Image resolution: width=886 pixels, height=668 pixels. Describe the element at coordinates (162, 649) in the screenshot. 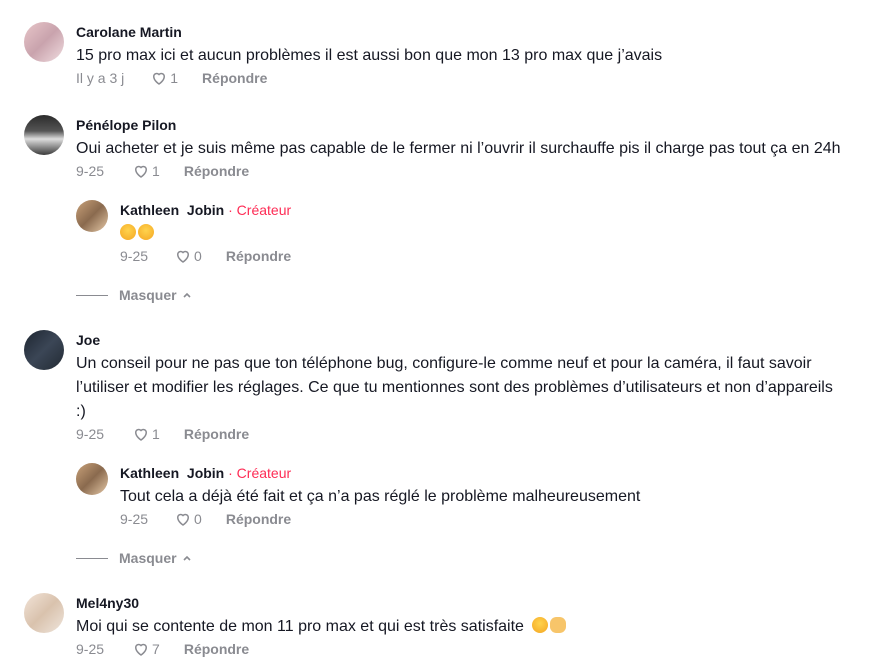

I see `comment-meta: 9-25 7 Répondre` at that location.